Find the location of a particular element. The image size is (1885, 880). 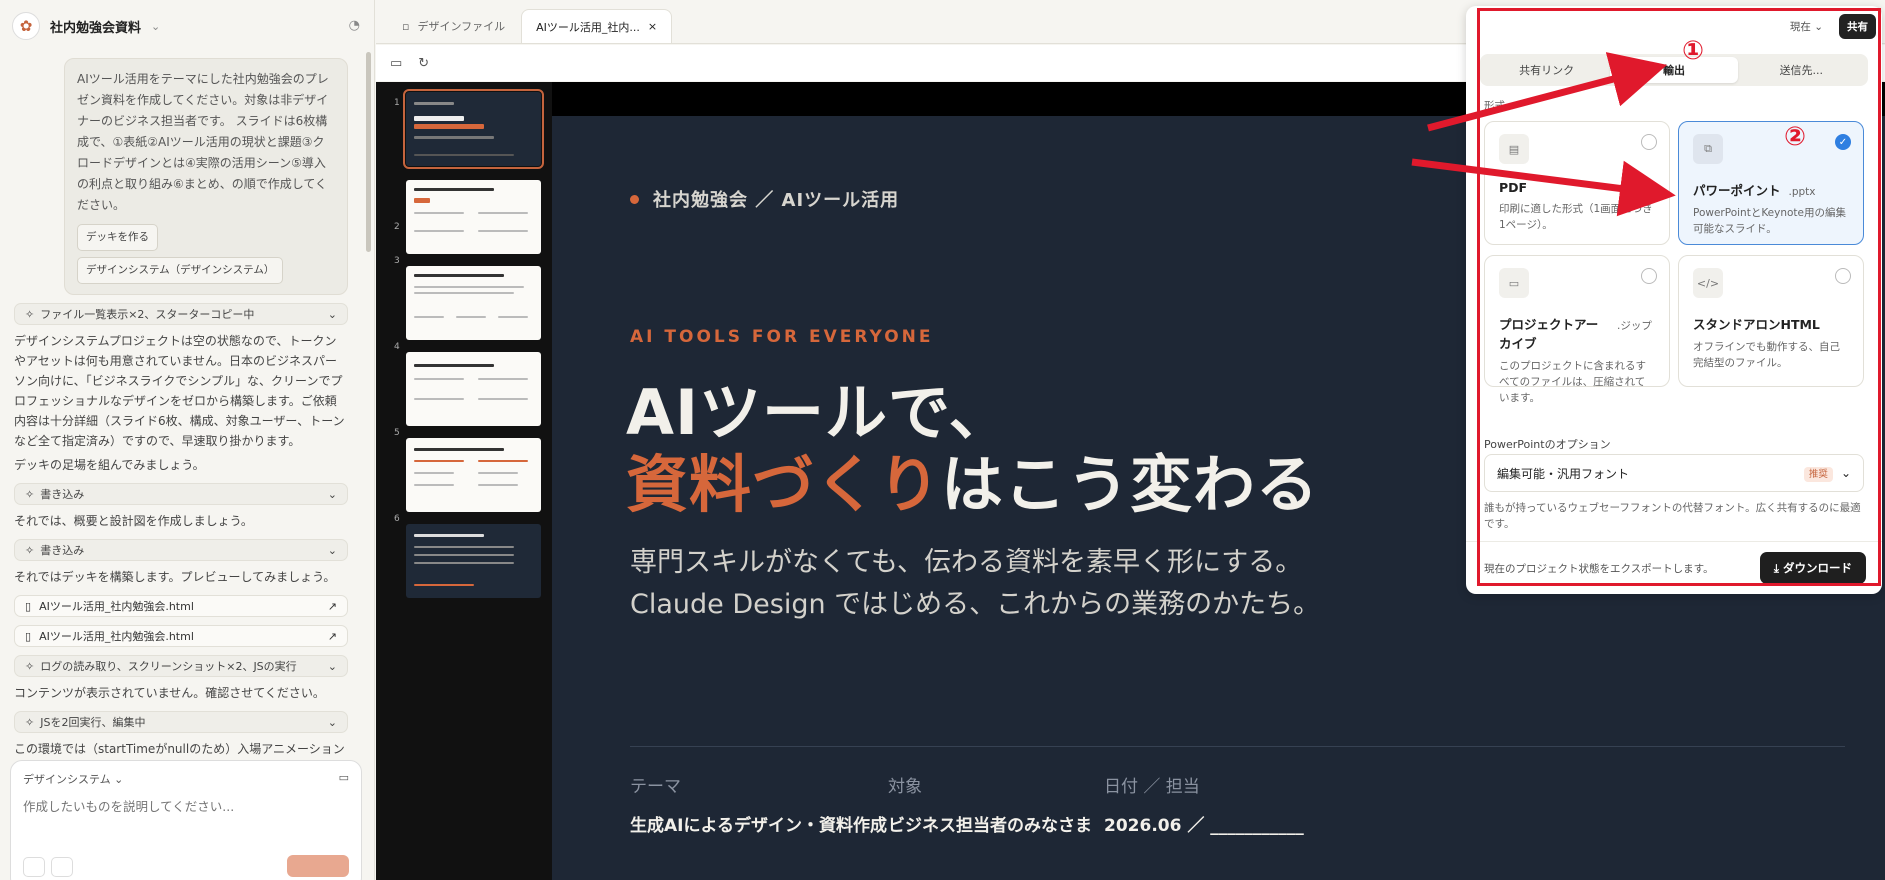

annotation-number-2: ② is located at coordinates (1795, 137).